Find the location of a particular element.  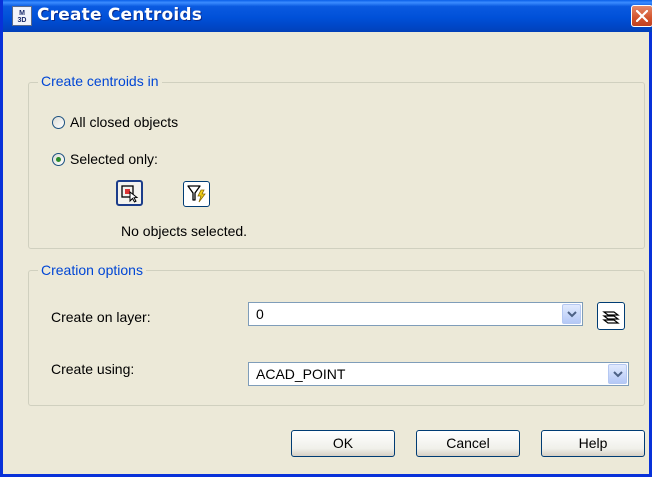

select-objects-button is located at coordinates (129, 193).